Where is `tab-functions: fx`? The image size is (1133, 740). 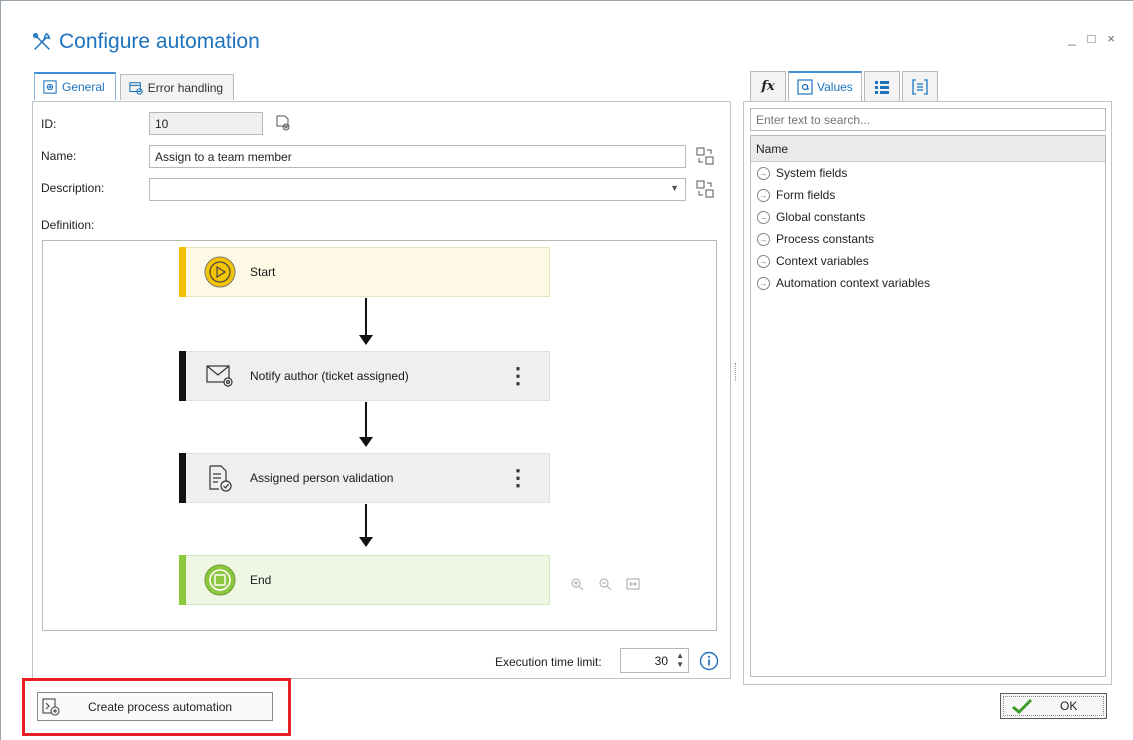
tab-functions: fx is located at coordinates (768, 86).